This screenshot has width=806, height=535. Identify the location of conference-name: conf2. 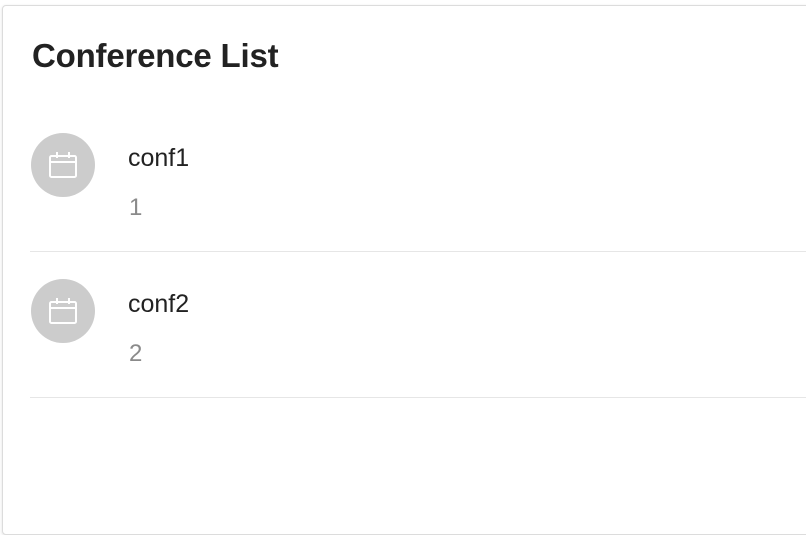
(159, 304).